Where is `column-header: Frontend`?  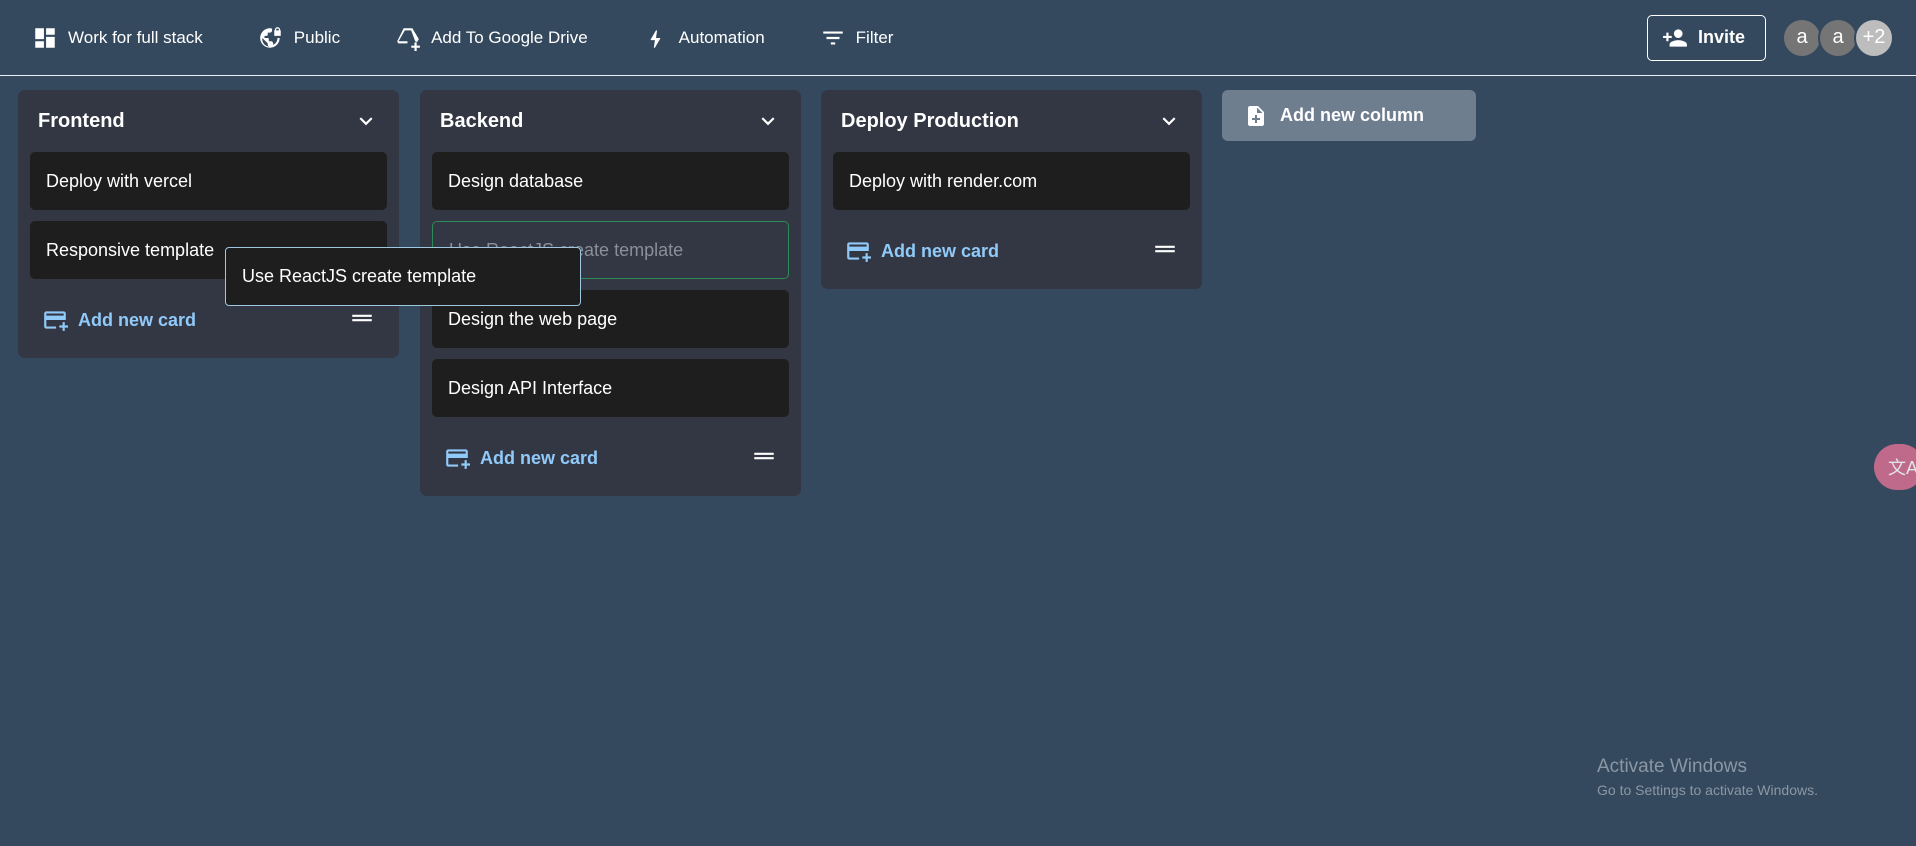 column-header: Frontend is located at coordinates (208, 121).